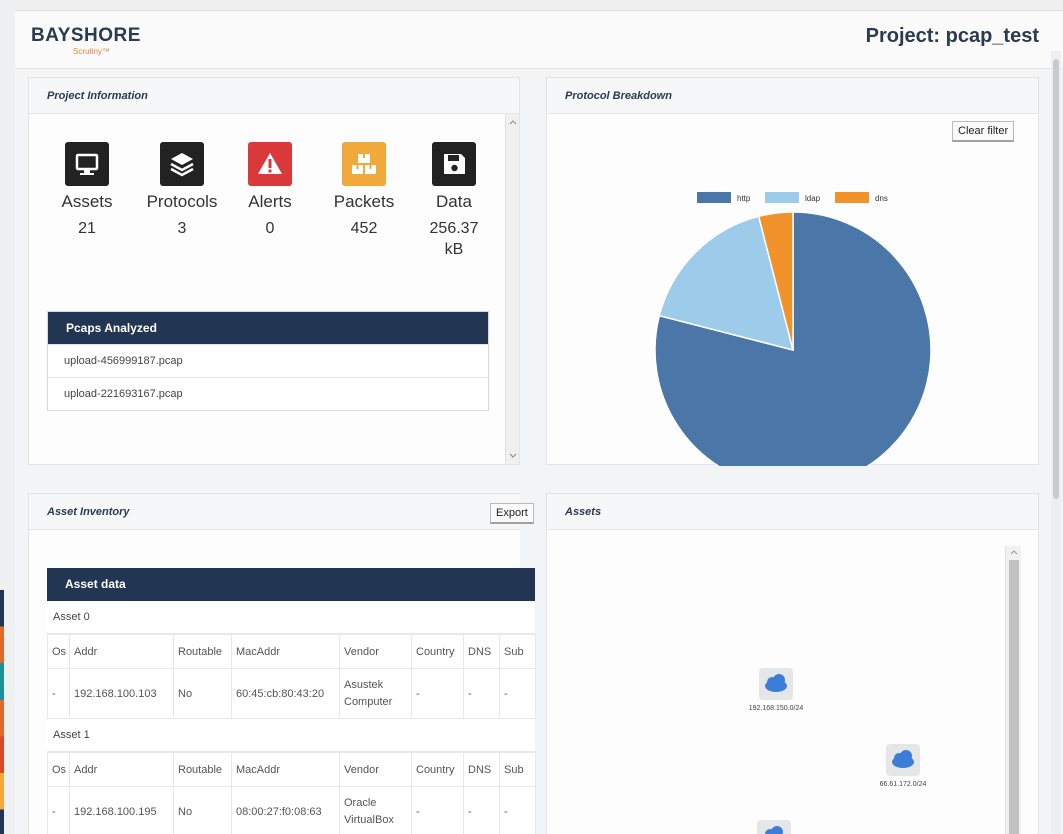  What do you see at coordinates (270, 164) in the screenshot?
I see `warning-icon` at bounding box center [270, 164].